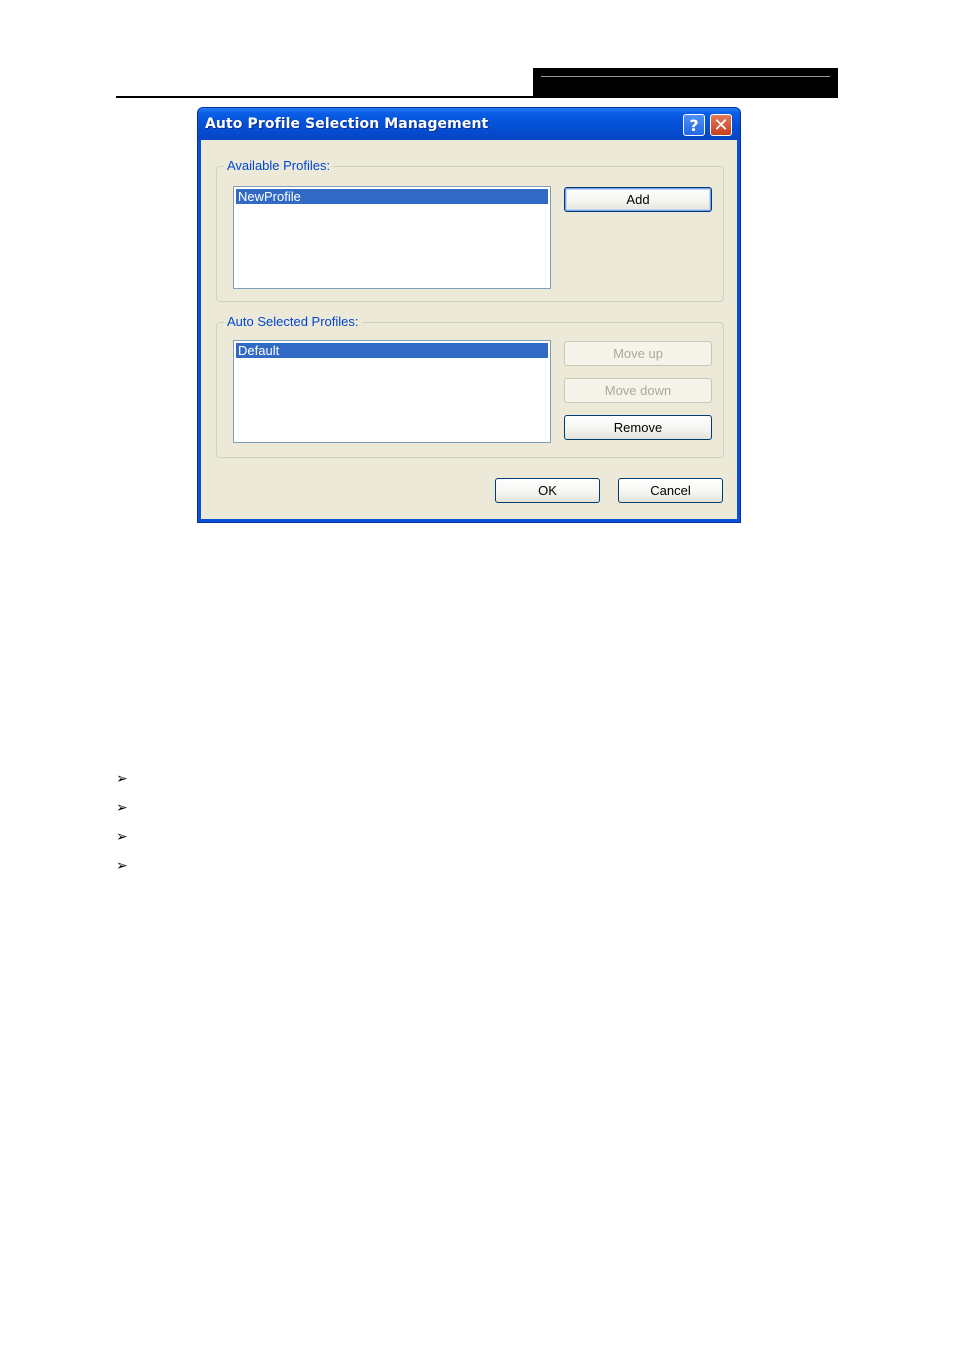  Describe the element at coordinates (279, 166) in the screenshot. I see `available-profiles-label: Available Profiles:` at that location.